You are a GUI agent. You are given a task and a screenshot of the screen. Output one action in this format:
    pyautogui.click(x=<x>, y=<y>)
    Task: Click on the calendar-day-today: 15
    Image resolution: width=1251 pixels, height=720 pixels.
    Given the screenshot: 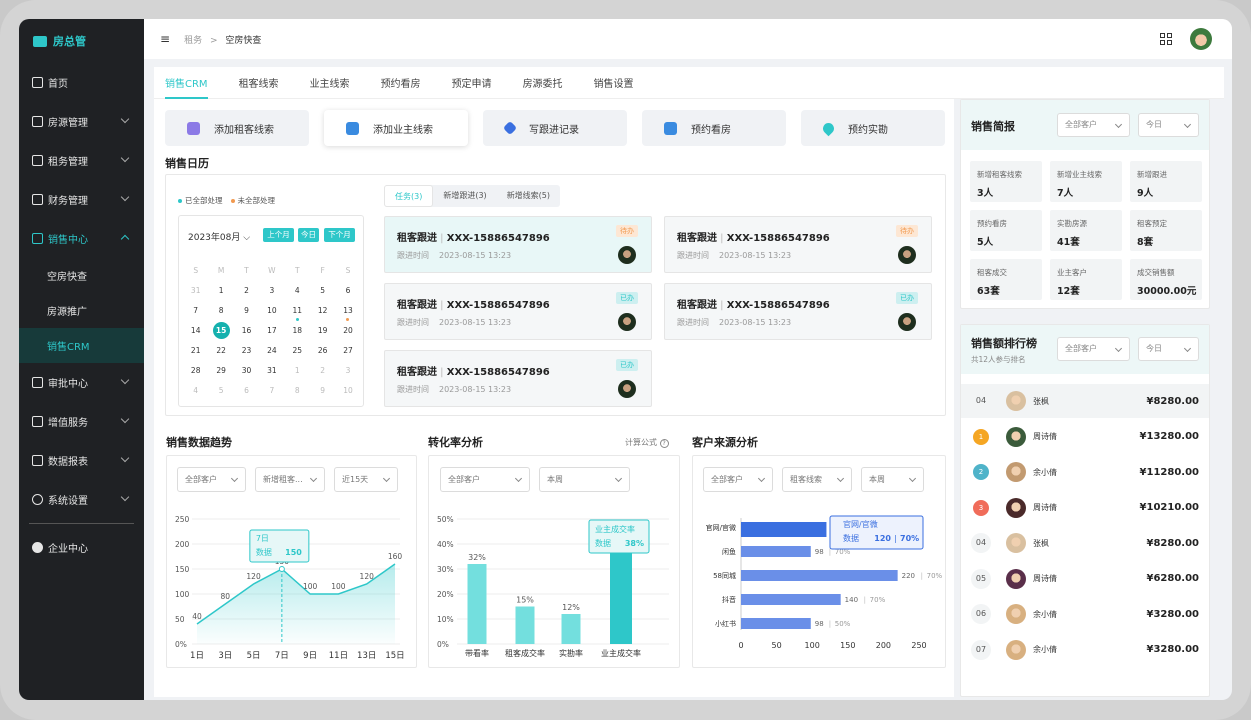 What is the action you would take?
    pyautogui.click(x=220, y=330)
    